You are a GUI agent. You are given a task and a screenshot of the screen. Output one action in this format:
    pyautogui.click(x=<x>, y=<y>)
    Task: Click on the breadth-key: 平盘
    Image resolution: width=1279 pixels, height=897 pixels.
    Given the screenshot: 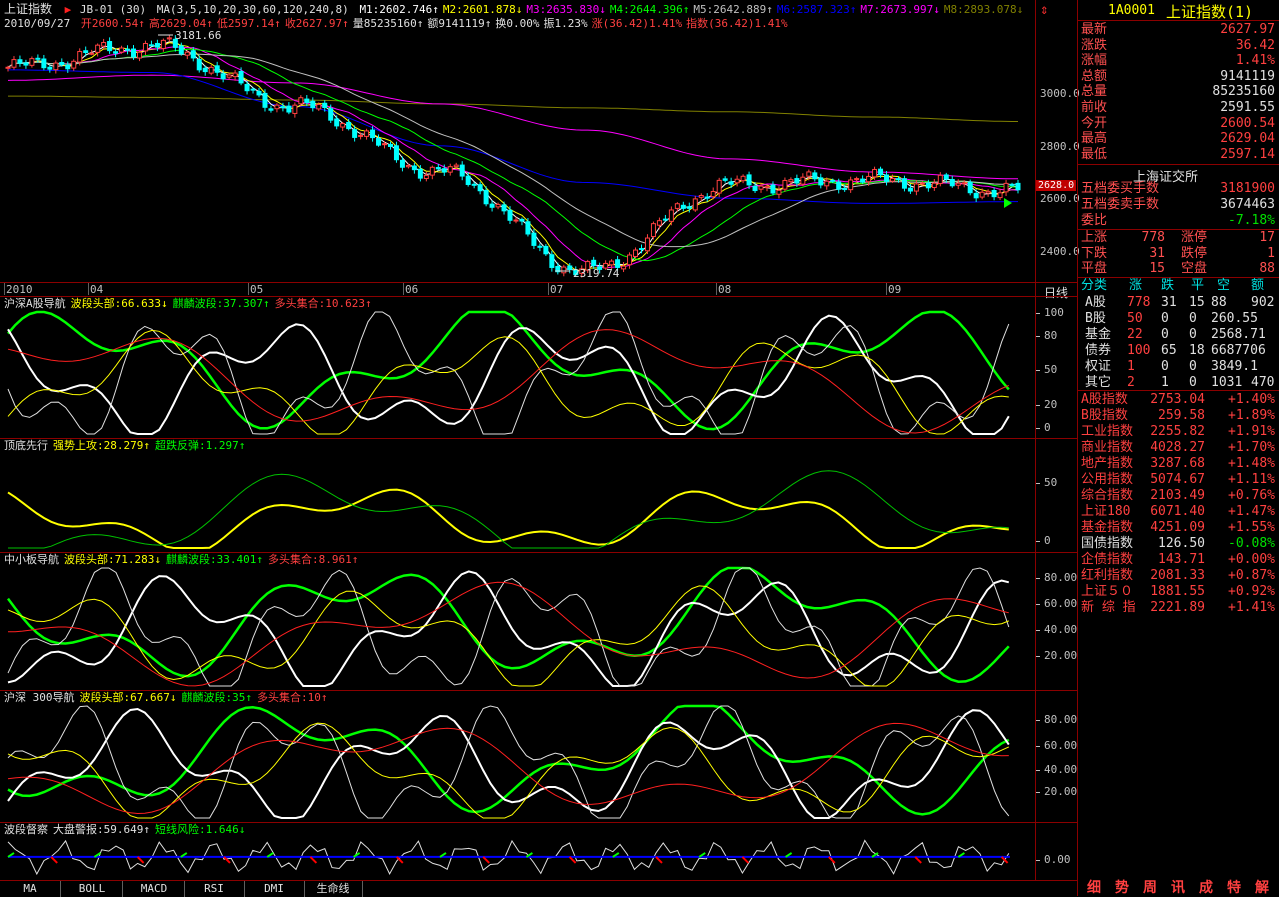 What is the action you would take?
    pyautogui.click(x=1094, y=269)
    